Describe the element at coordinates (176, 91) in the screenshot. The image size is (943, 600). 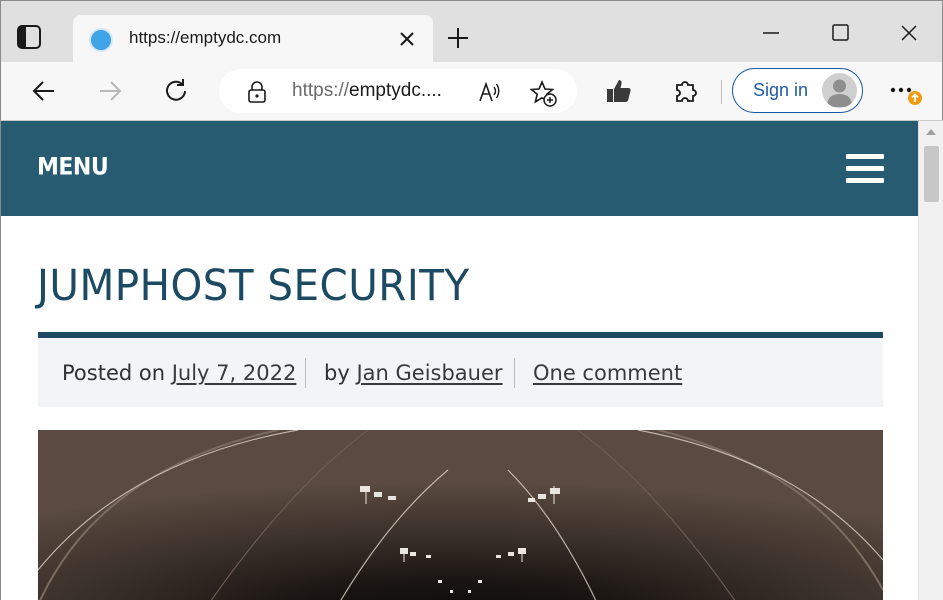
I see `refresh-icon` at that location.